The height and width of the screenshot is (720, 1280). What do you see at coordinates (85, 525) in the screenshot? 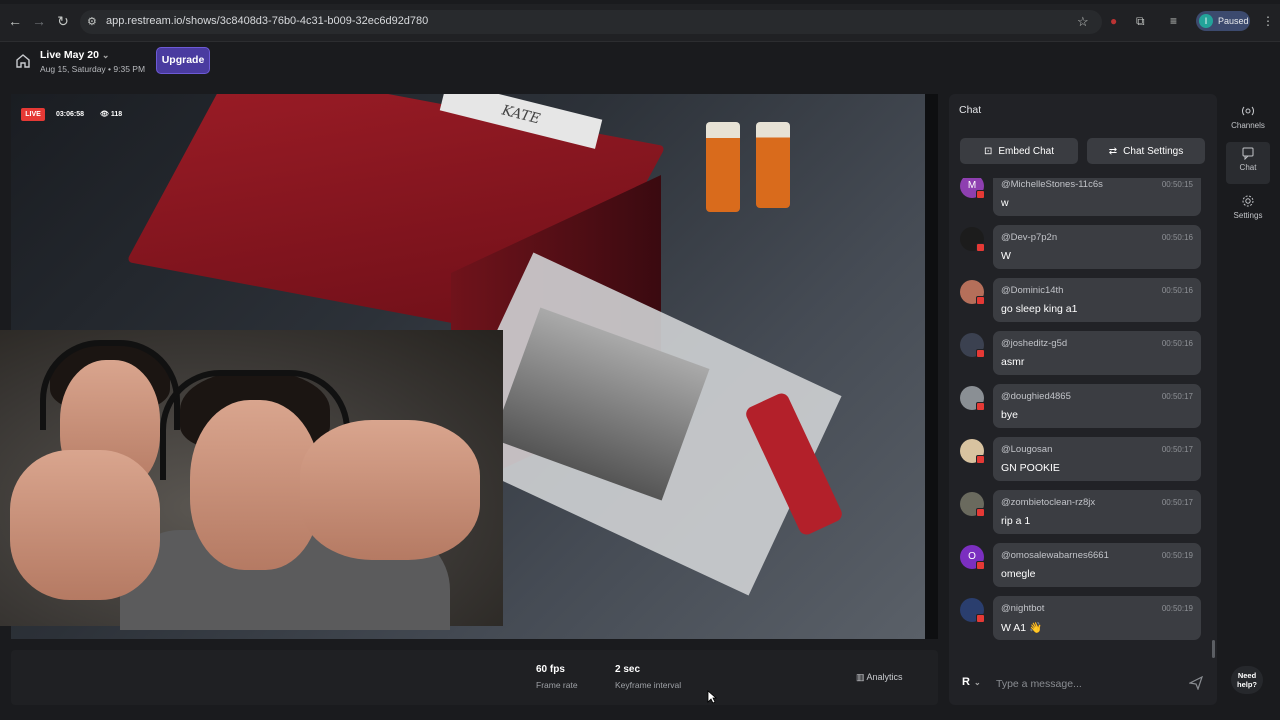
I see `hand-left` at bounding box center [85, 525].